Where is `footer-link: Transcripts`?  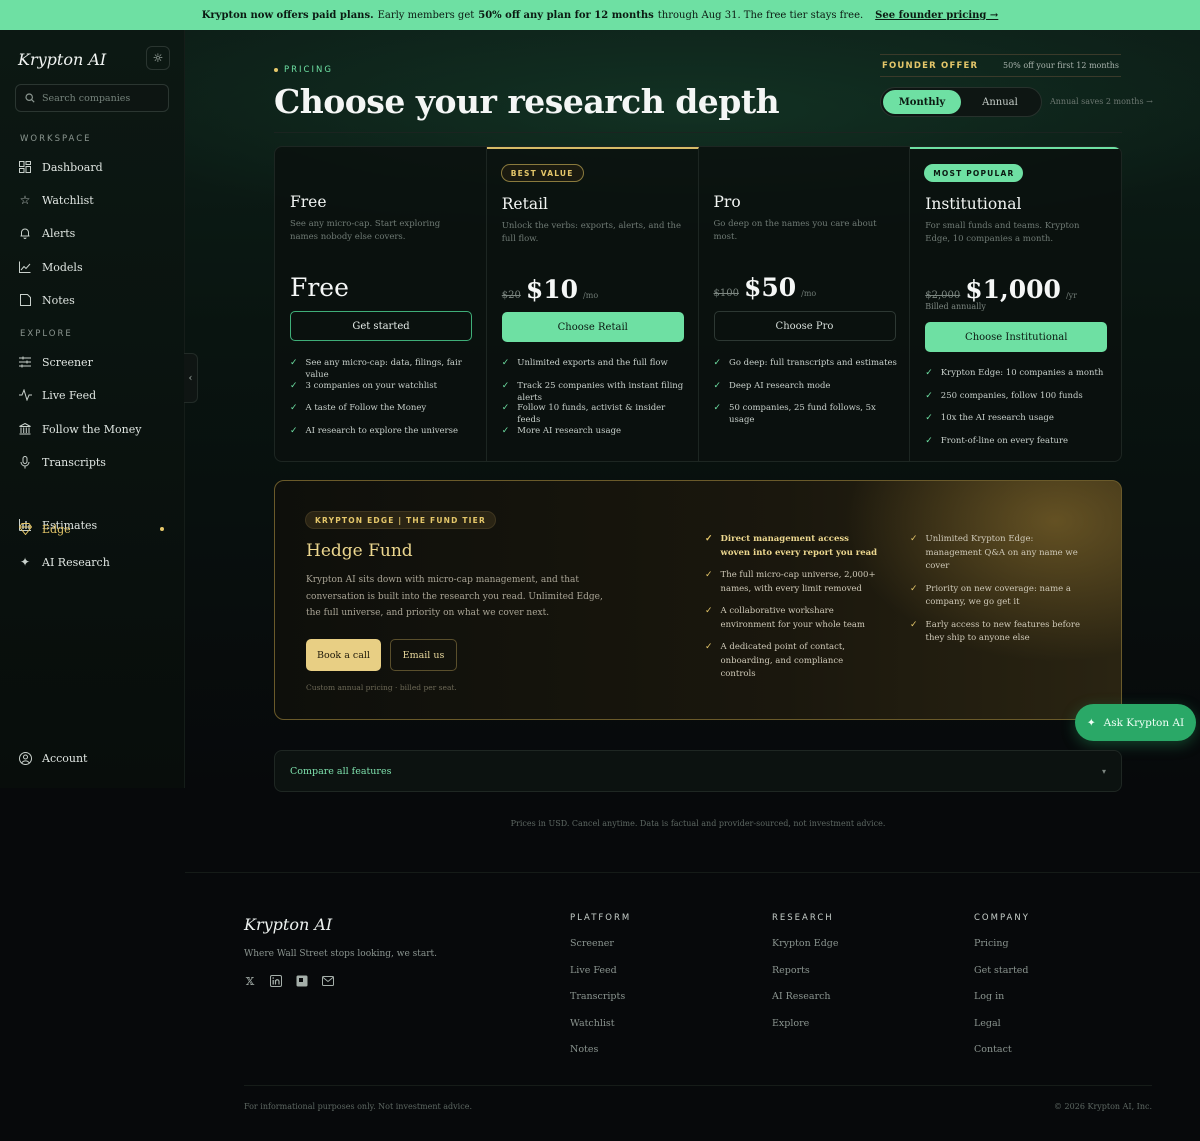 footer-link: Transcripts is located at coordinates (600, 1004).